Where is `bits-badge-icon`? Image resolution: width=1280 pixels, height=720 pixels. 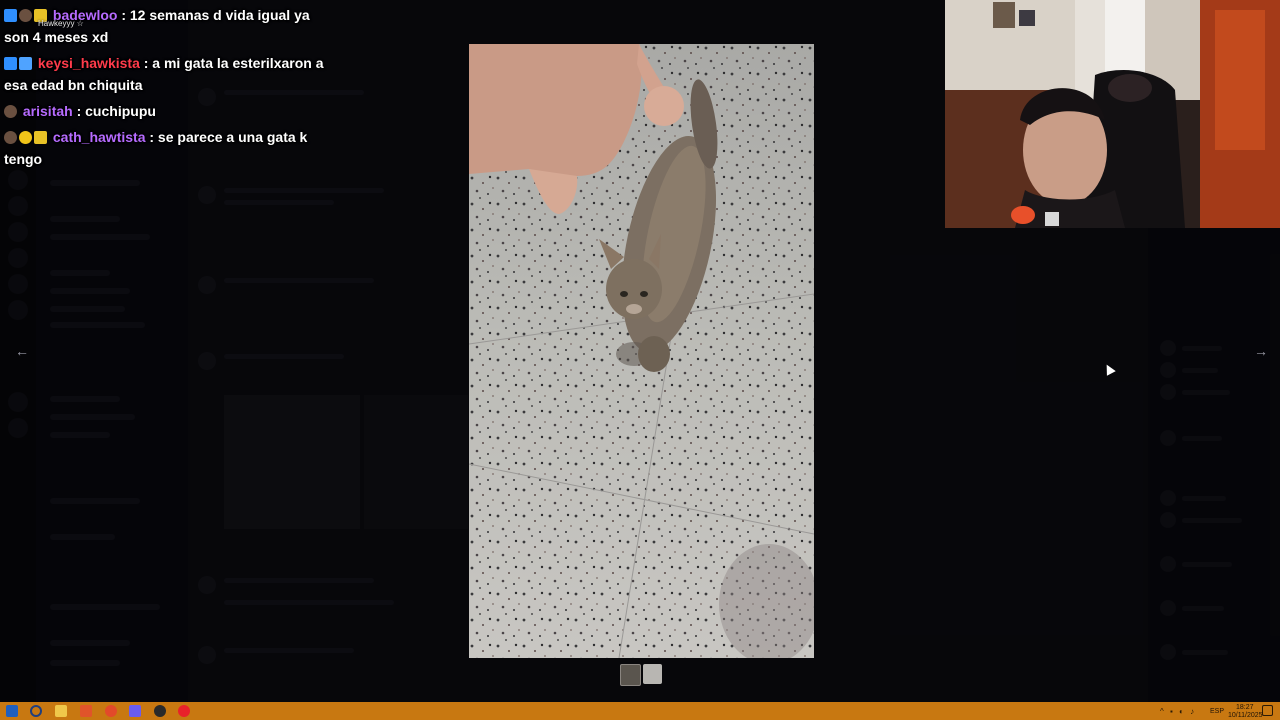 bits-badge-icon is located at coordinates (25, 137).